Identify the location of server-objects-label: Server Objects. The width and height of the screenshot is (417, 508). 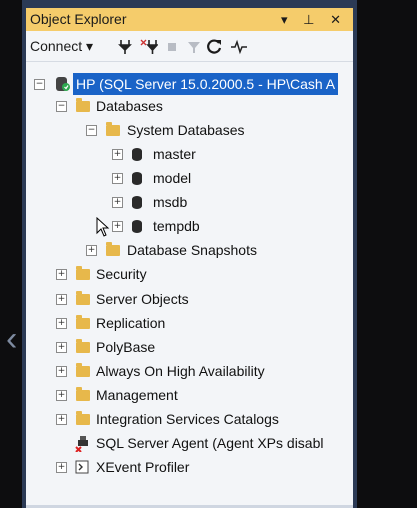
(142, 299).